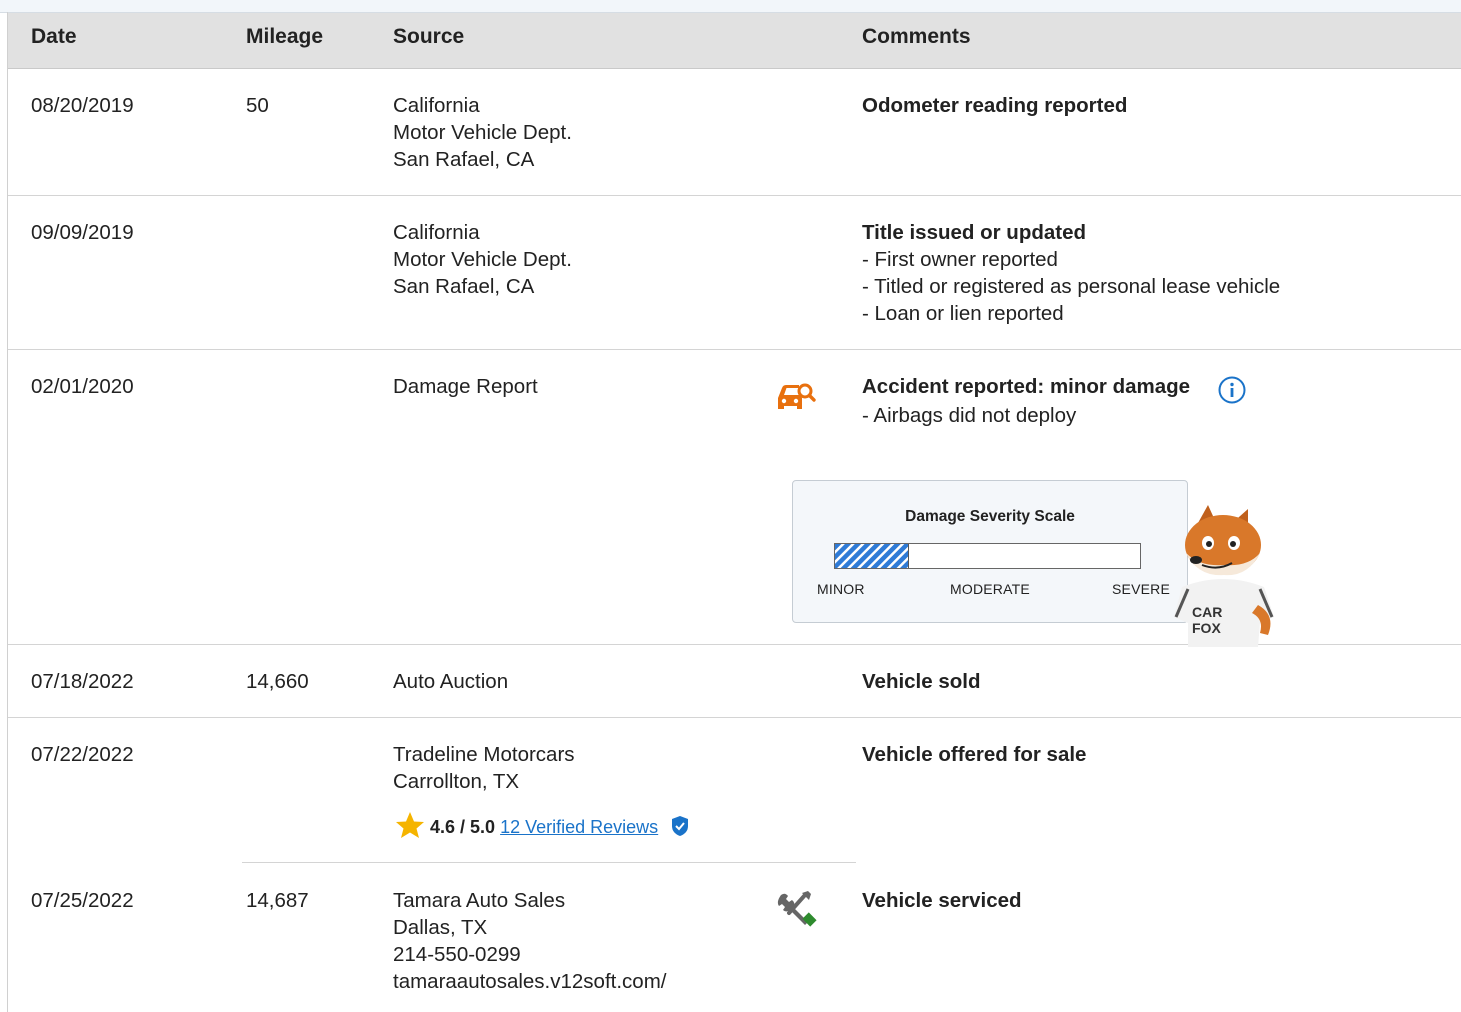 This screenshot has height=1012, width=1461. I want to click on severity-title: Damage Severity Scale, so click(990, 516).